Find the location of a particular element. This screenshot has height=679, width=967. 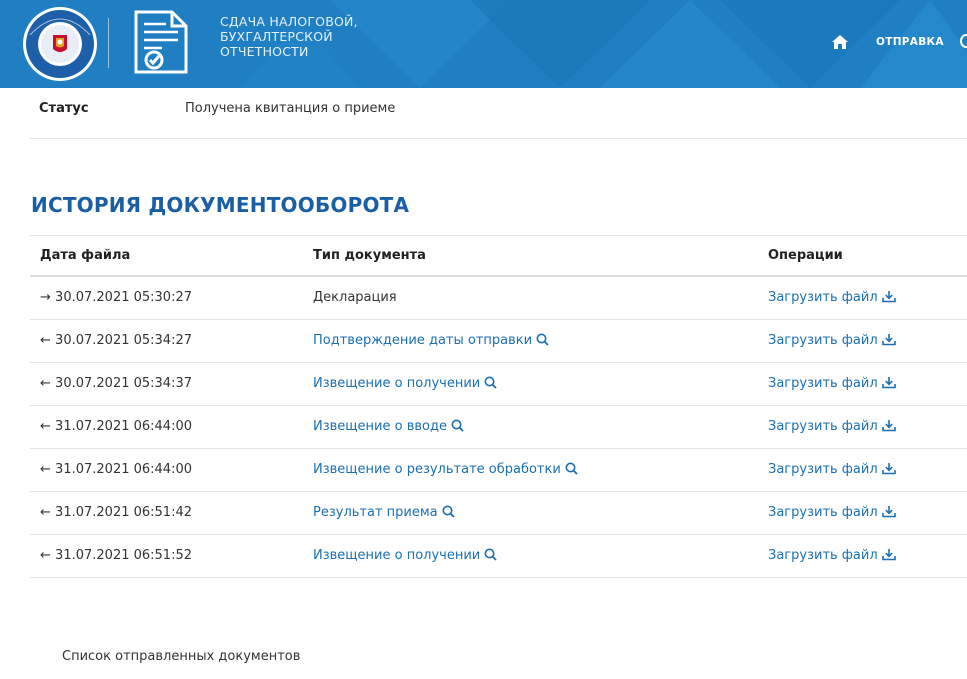

history-title: ИСТОРИЯ ДОКУМЕНТООБОРОТА is located at coordinates (220, 205).